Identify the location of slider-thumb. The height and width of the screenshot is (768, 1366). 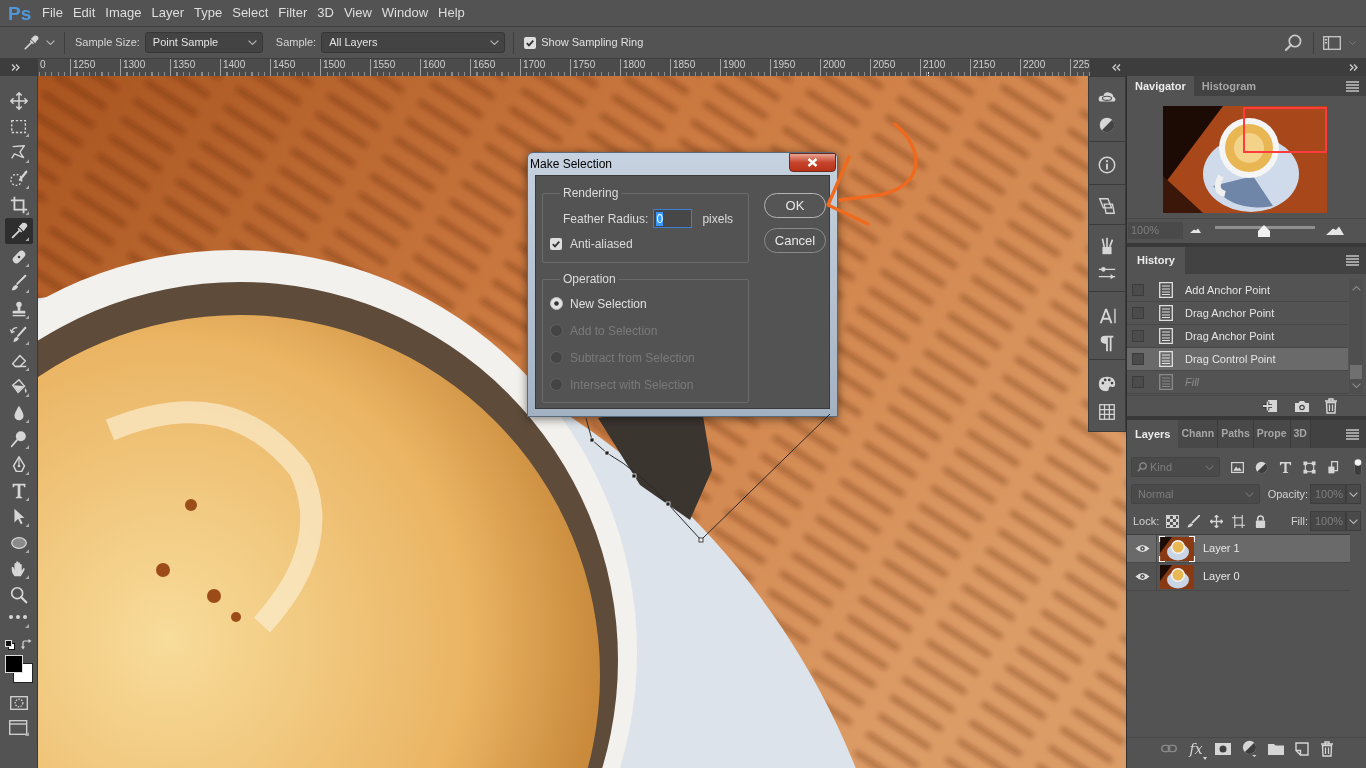
(1264, 230).